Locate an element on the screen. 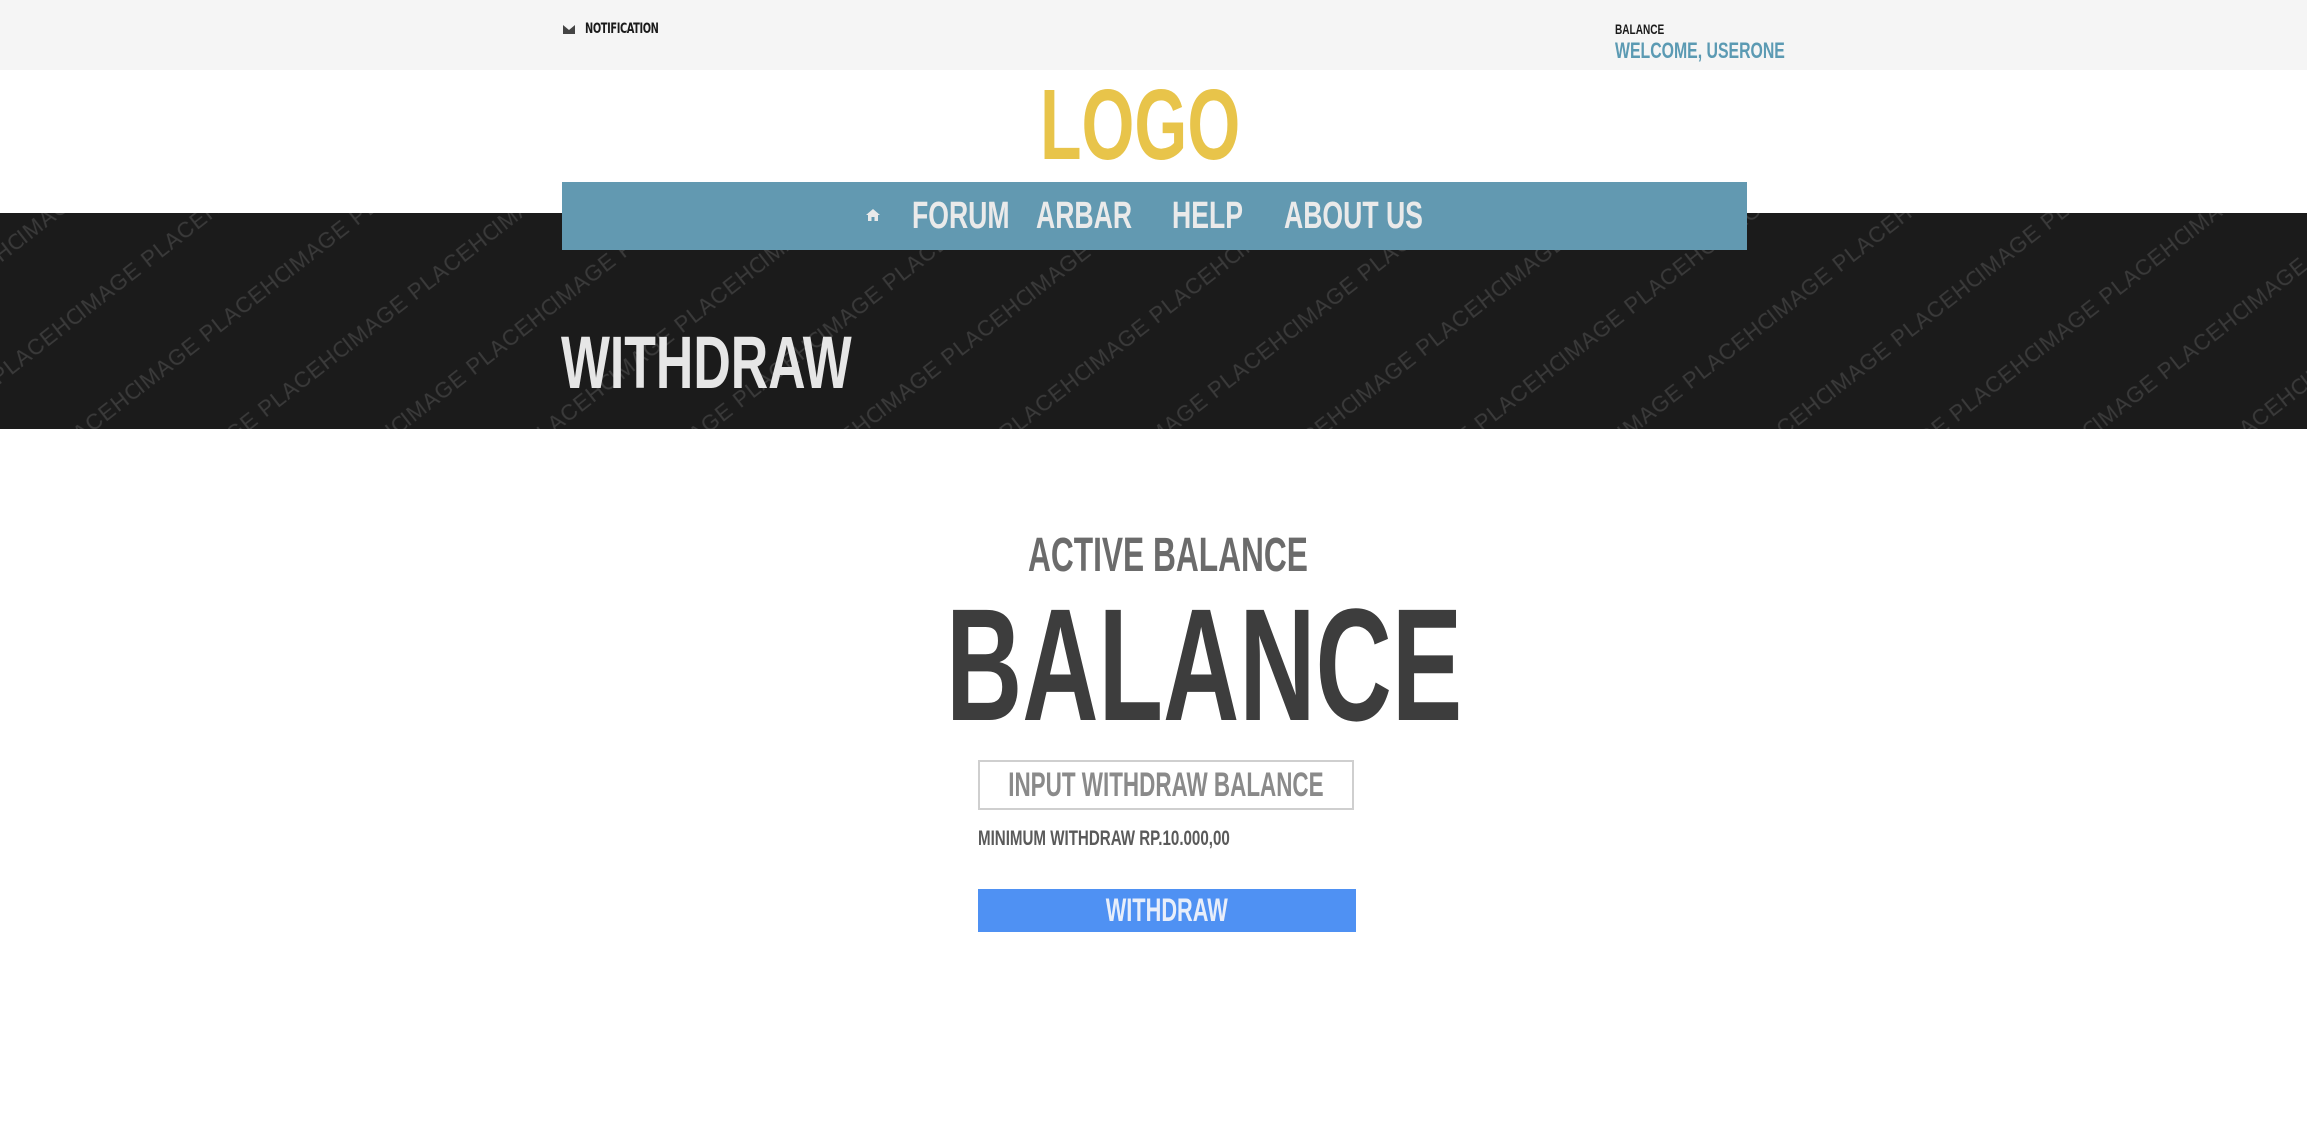  user-box: BALANCE WELCOME, USERONE is located at coordinates (1733, 42).